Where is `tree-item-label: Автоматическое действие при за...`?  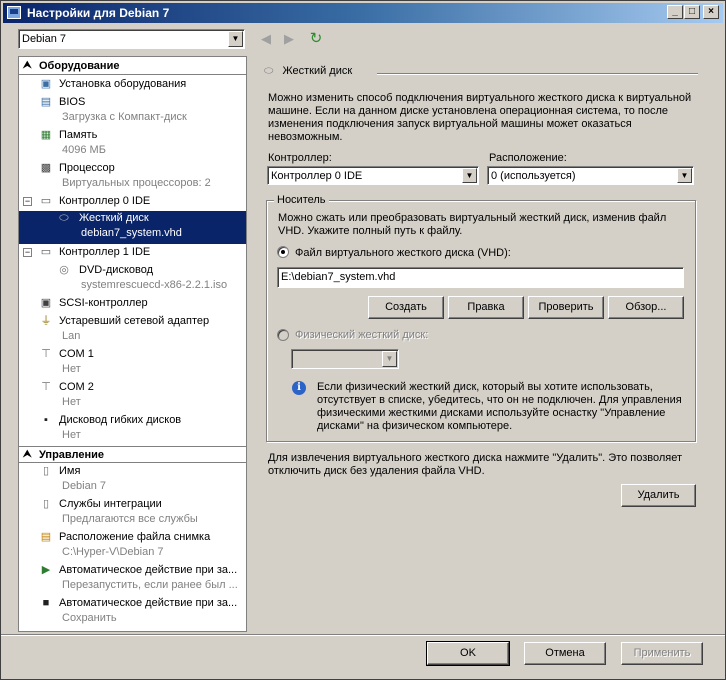 tree-item-label: Автоматическое действие при за... is located at coordinates (148, 570).